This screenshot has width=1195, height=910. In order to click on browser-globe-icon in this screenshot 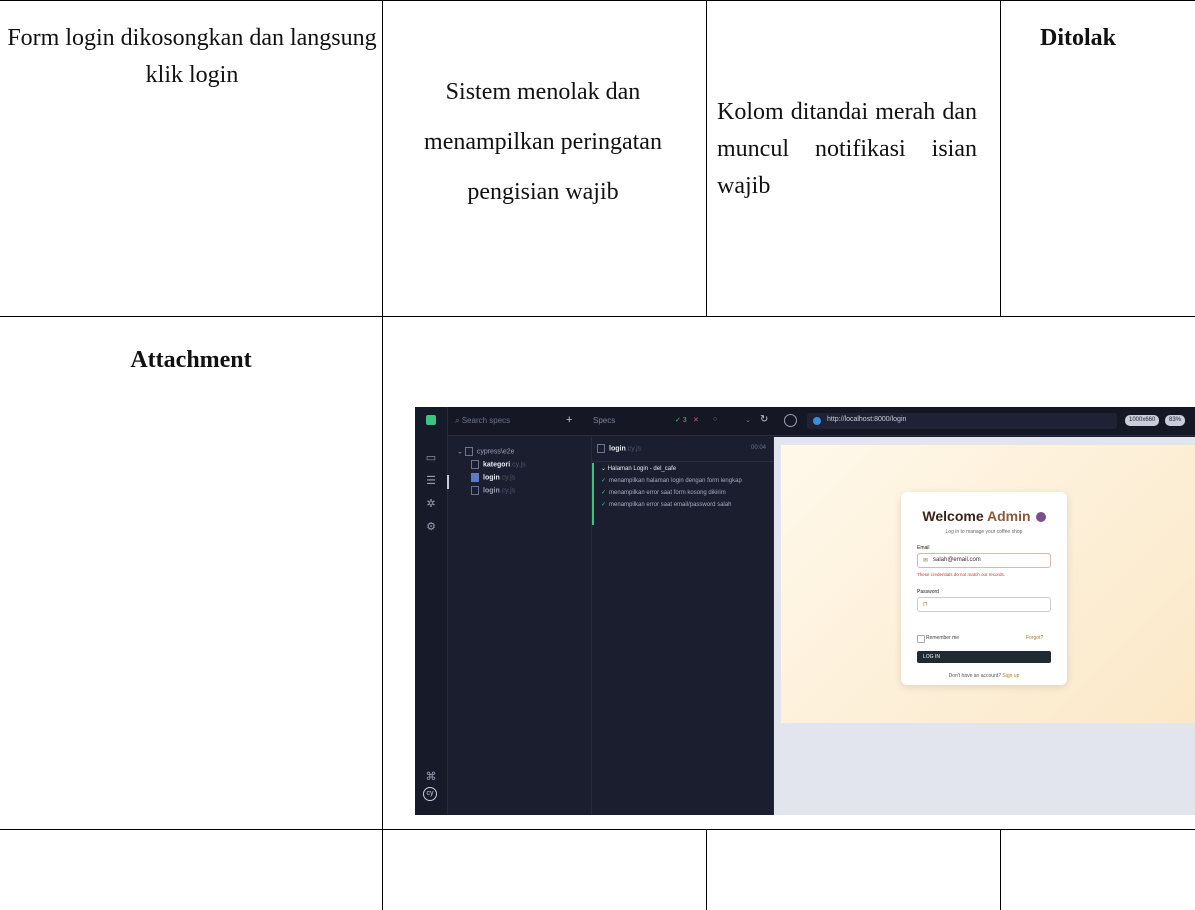, I will do `click(817, 421)`.